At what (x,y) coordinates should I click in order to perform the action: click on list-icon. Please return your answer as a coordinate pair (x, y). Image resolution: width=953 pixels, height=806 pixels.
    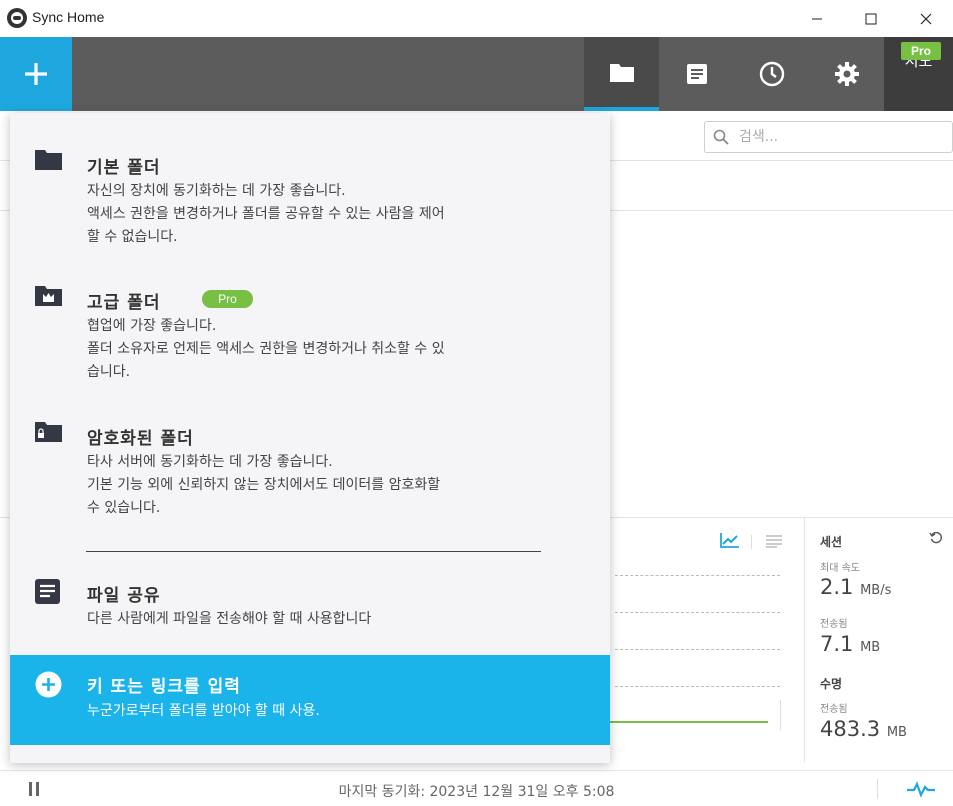
    Looking at the image, I should click on (774, 541).